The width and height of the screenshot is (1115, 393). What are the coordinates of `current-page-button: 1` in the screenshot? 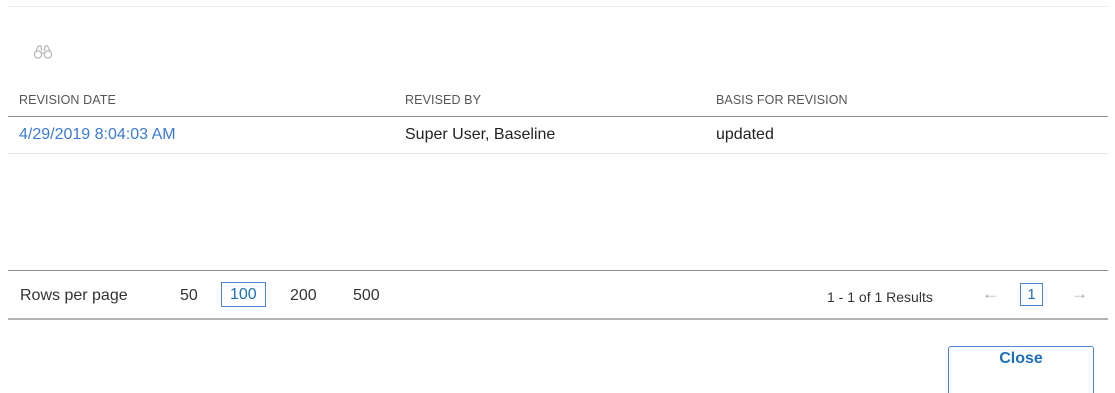 It's located at (1031, 294).